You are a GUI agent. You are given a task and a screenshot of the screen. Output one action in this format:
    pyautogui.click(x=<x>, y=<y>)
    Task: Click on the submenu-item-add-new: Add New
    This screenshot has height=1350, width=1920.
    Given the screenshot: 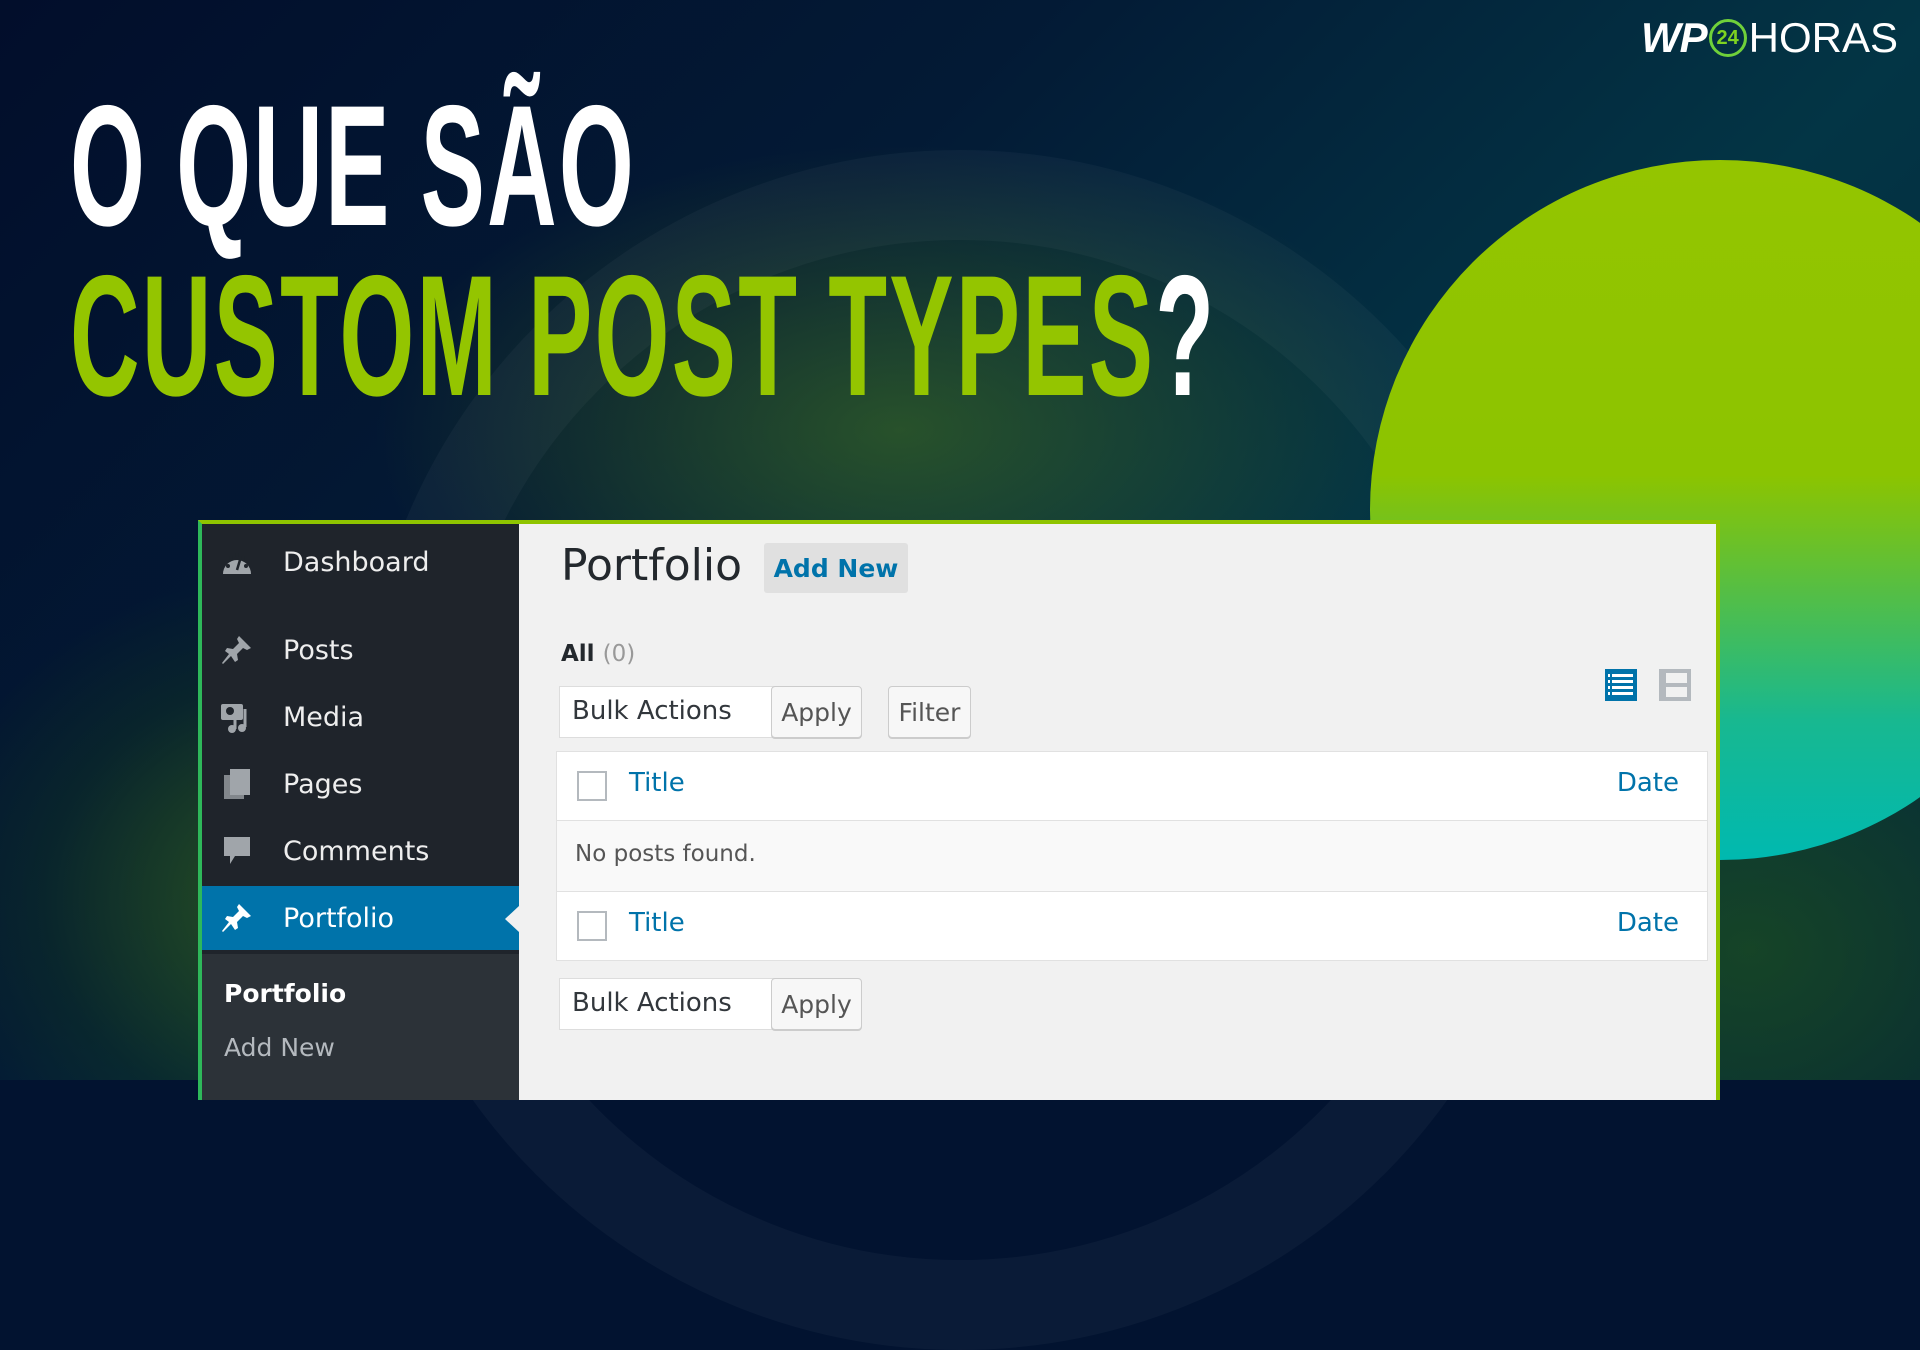 What is the action you would take?
    pyautogui.click(x=279, y=1047)
    